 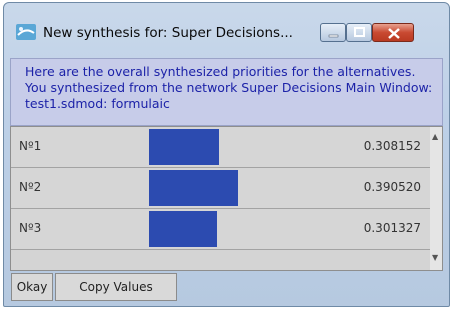 I want to click on alternative-label: Nº2, so click(x=30, y=187).